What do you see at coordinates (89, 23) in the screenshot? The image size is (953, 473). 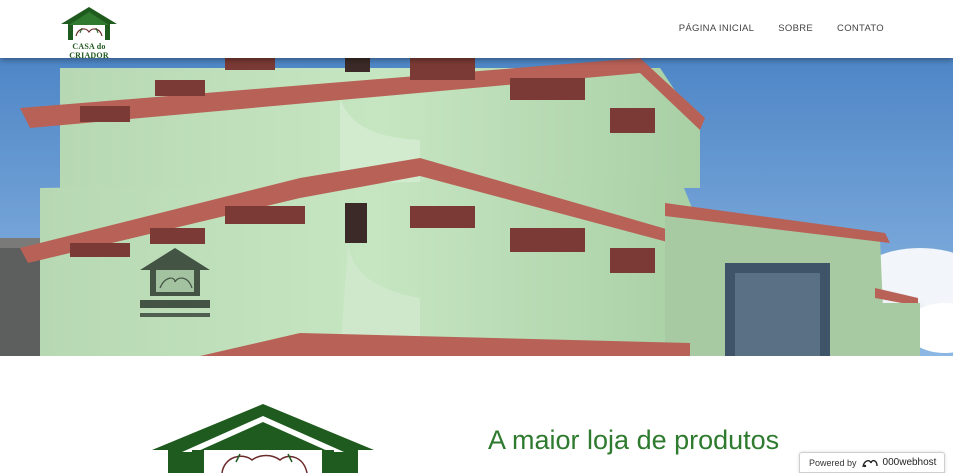 I see `logo-house-icon` at bounding box center [89, 23].